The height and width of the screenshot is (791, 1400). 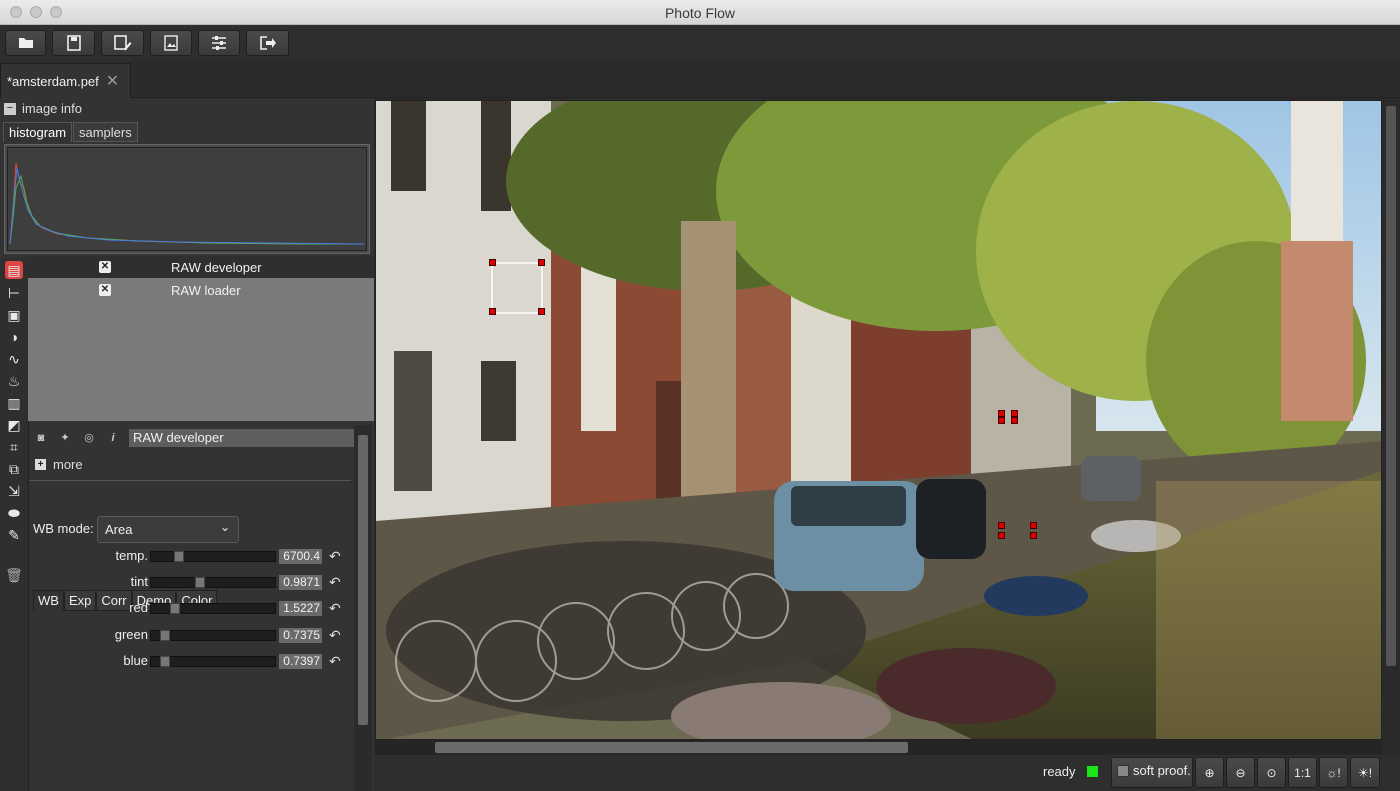 I want to click on save-as-icon, so click(x=122, y=43).